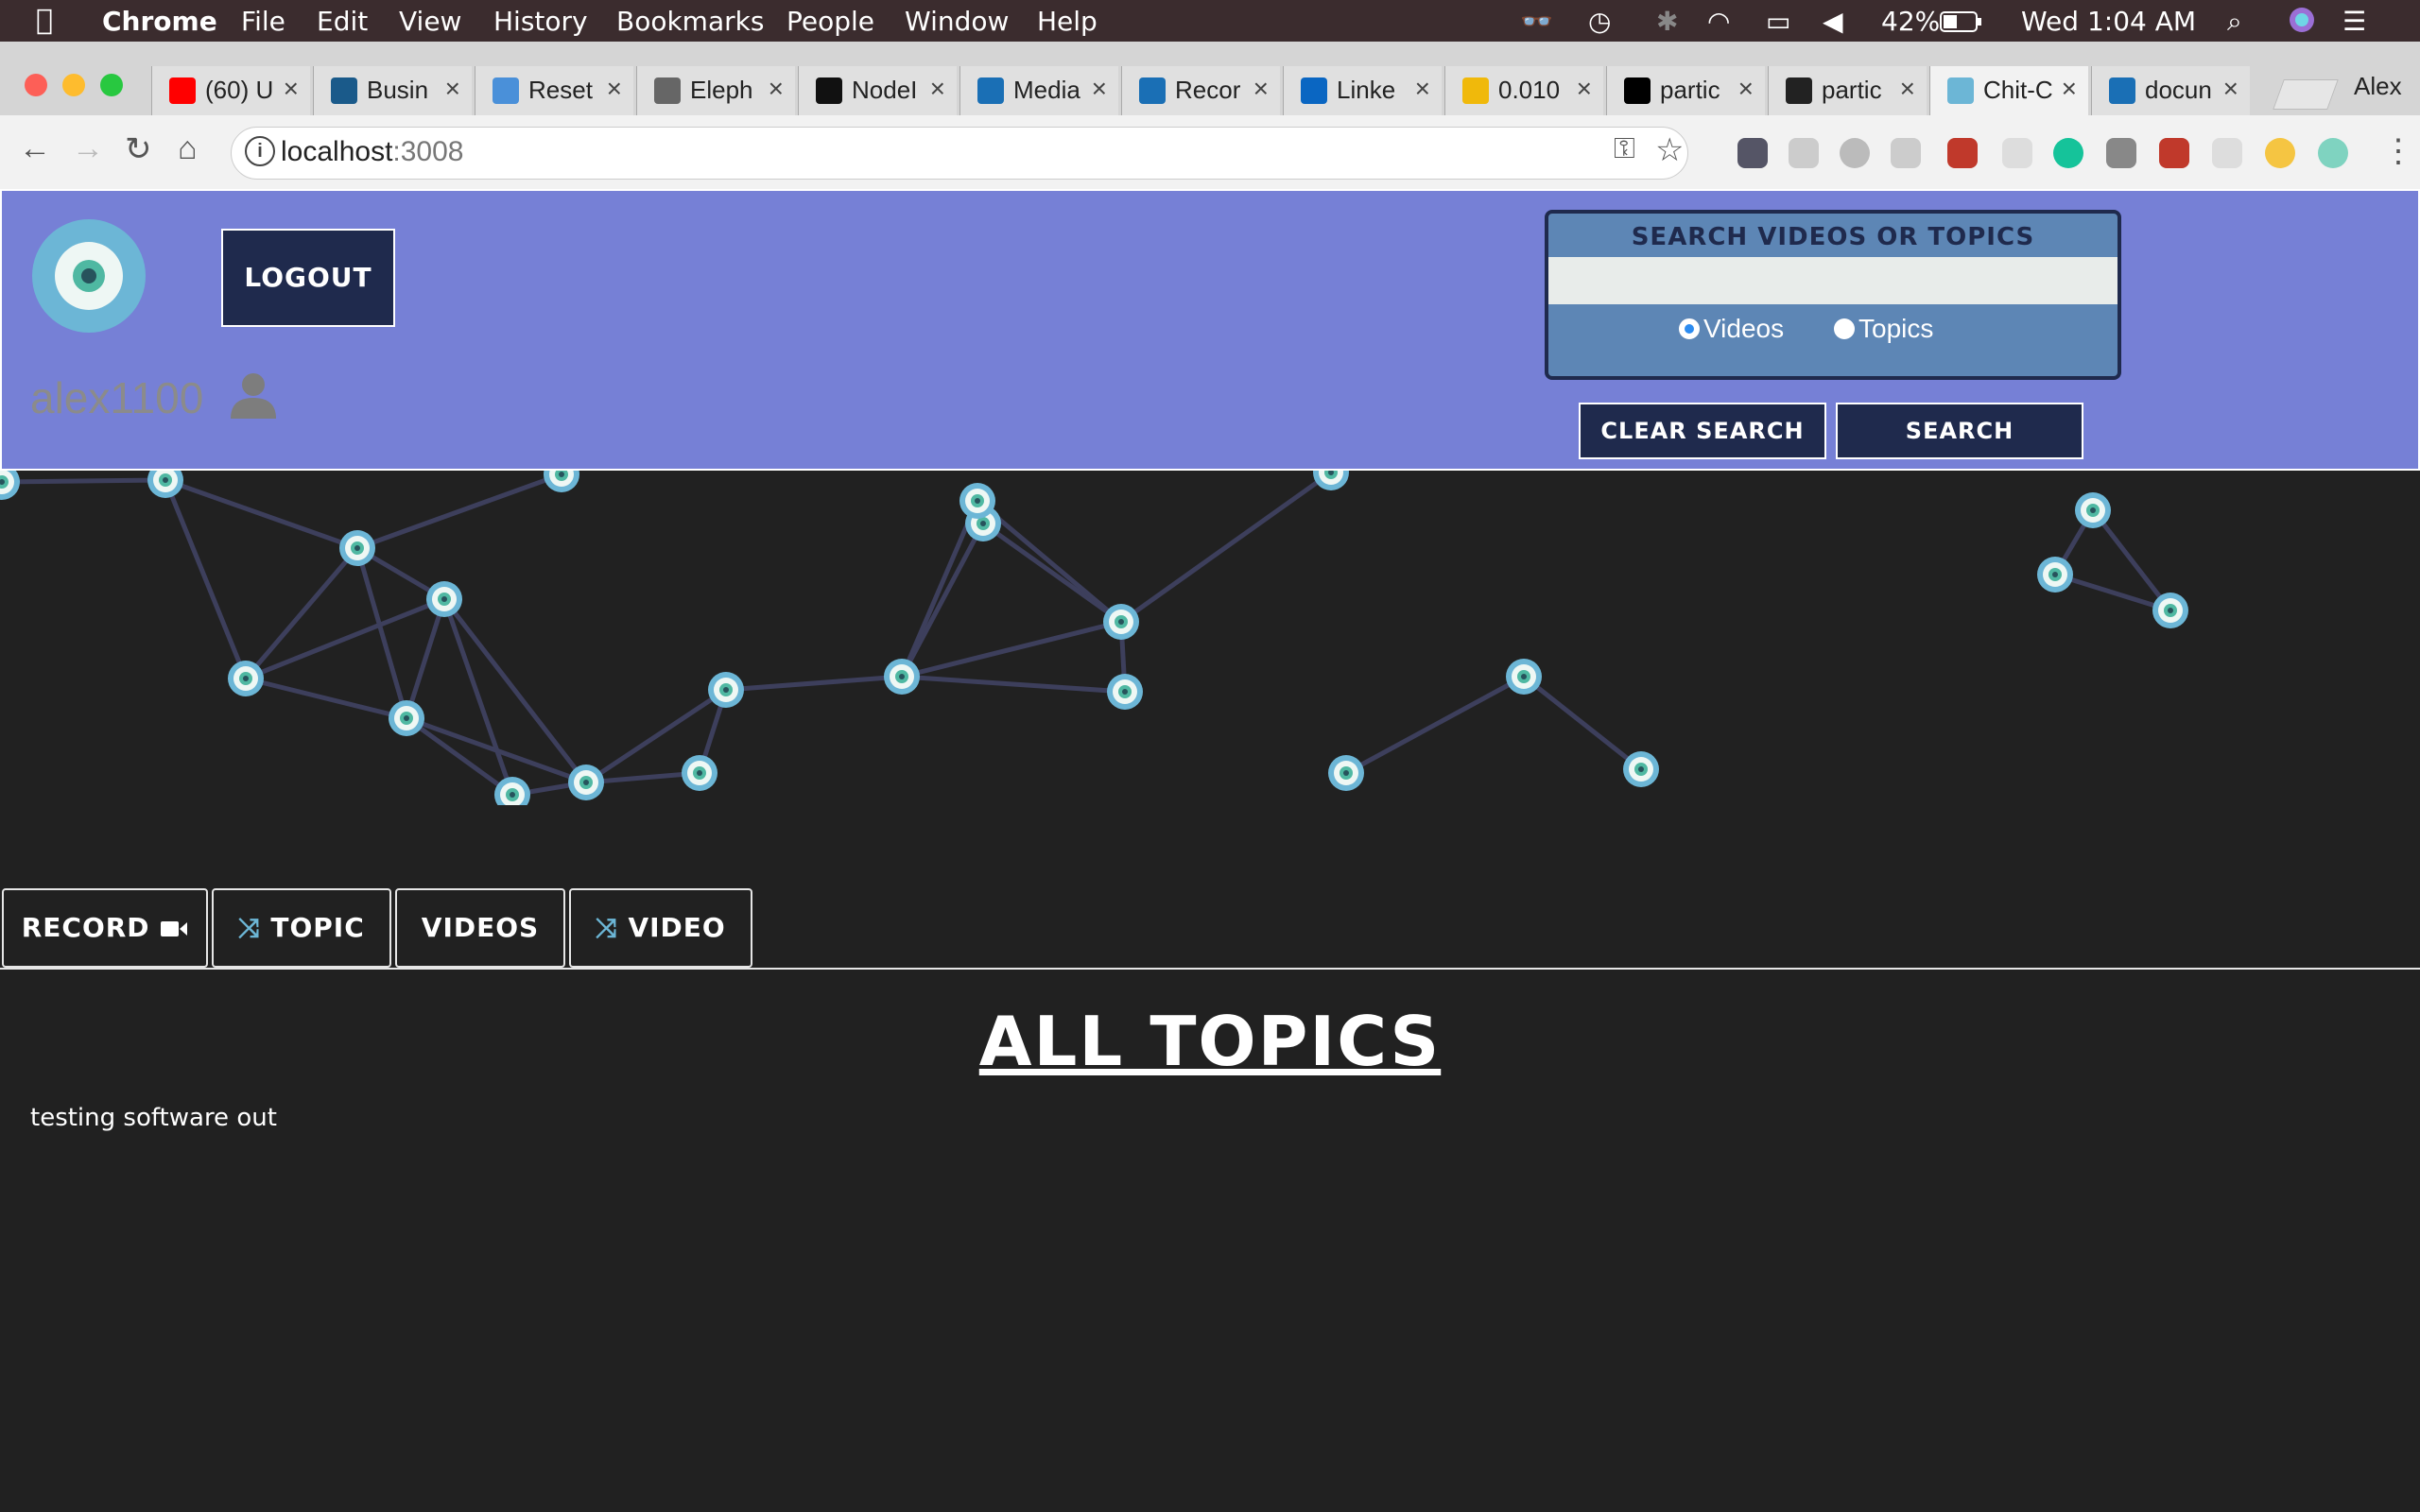 This screenshot has height=1512, width=2420. What do you see at coordinates (1833, 21) in the screenshot?
I see `volume-icon: ◀` at bounding box center [1833, 21].